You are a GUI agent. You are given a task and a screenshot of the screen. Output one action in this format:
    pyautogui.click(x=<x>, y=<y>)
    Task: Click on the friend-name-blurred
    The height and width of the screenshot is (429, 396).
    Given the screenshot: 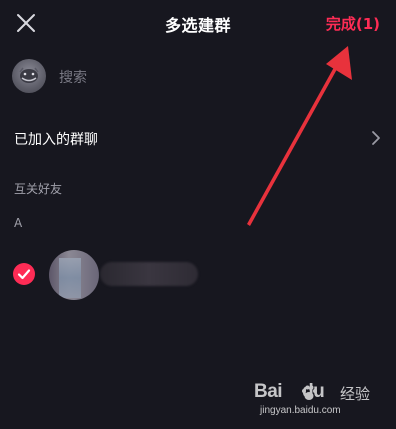 What is the action you would take?
    pyautogui.click(x=149, y=274)
    